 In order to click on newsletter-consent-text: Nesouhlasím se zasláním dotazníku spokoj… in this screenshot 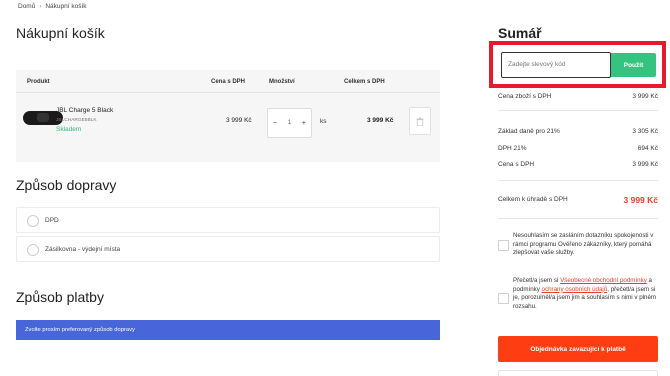, I will do `click(583, 244)`.